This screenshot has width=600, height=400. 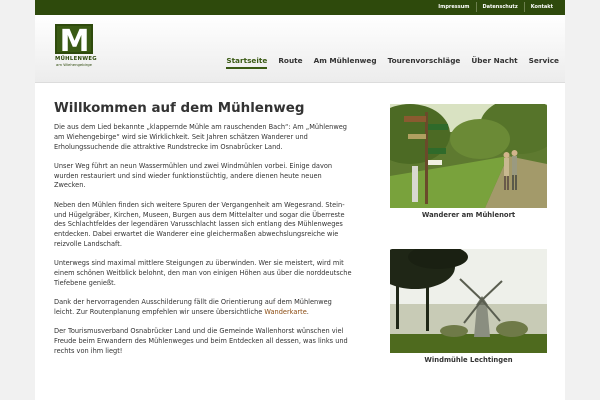 I want to click on windmill-photo, so click(x=468, y=301).